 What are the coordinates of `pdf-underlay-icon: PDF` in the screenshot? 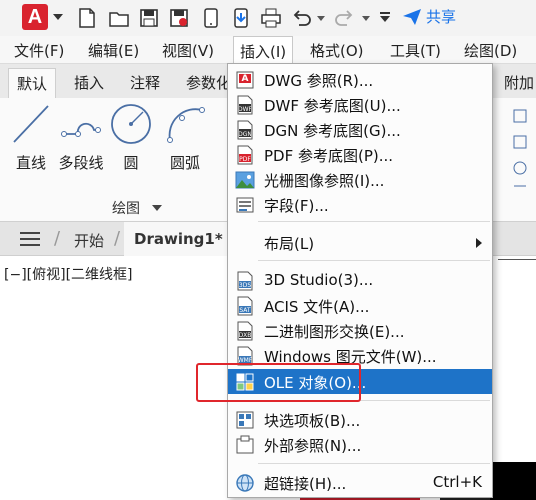 It's located at (245, 155).